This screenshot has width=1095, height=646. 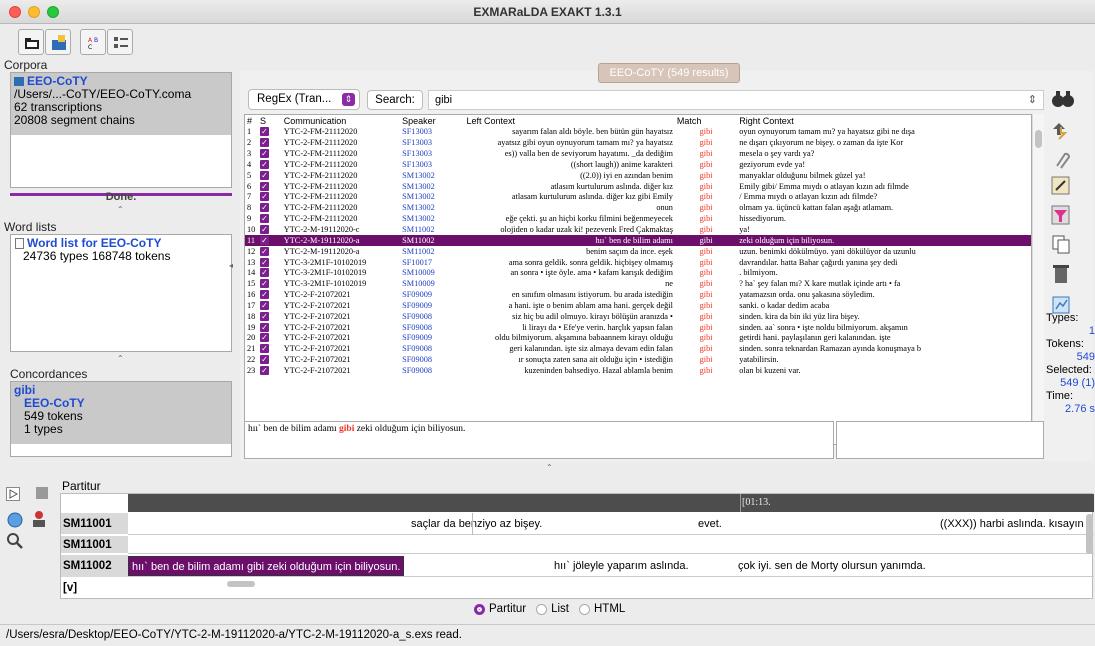 What do you see at coordinates (552, 609) in the screenshot?
I see `list-radio: List` at bounding box center [552, 609].